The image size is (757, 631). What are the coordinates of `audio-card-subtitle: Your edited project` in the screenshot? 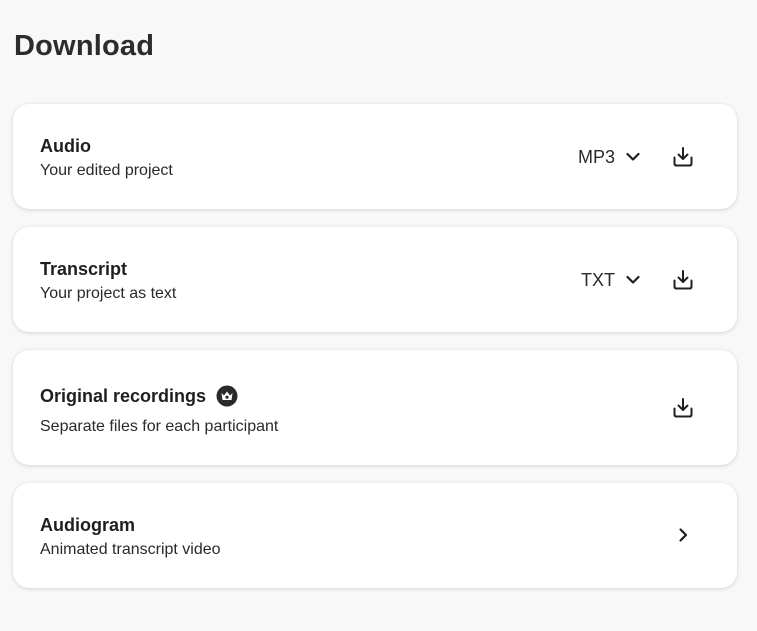 It's located at (106, 170).